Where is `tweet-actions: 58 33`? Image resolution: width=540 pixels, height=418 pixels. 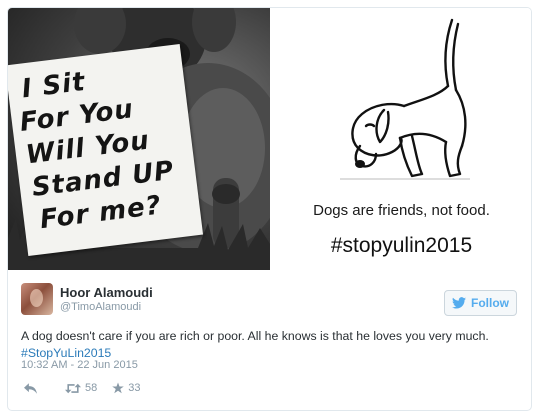 tweet-actions: 58 33 is located at coordinates (82, 388).